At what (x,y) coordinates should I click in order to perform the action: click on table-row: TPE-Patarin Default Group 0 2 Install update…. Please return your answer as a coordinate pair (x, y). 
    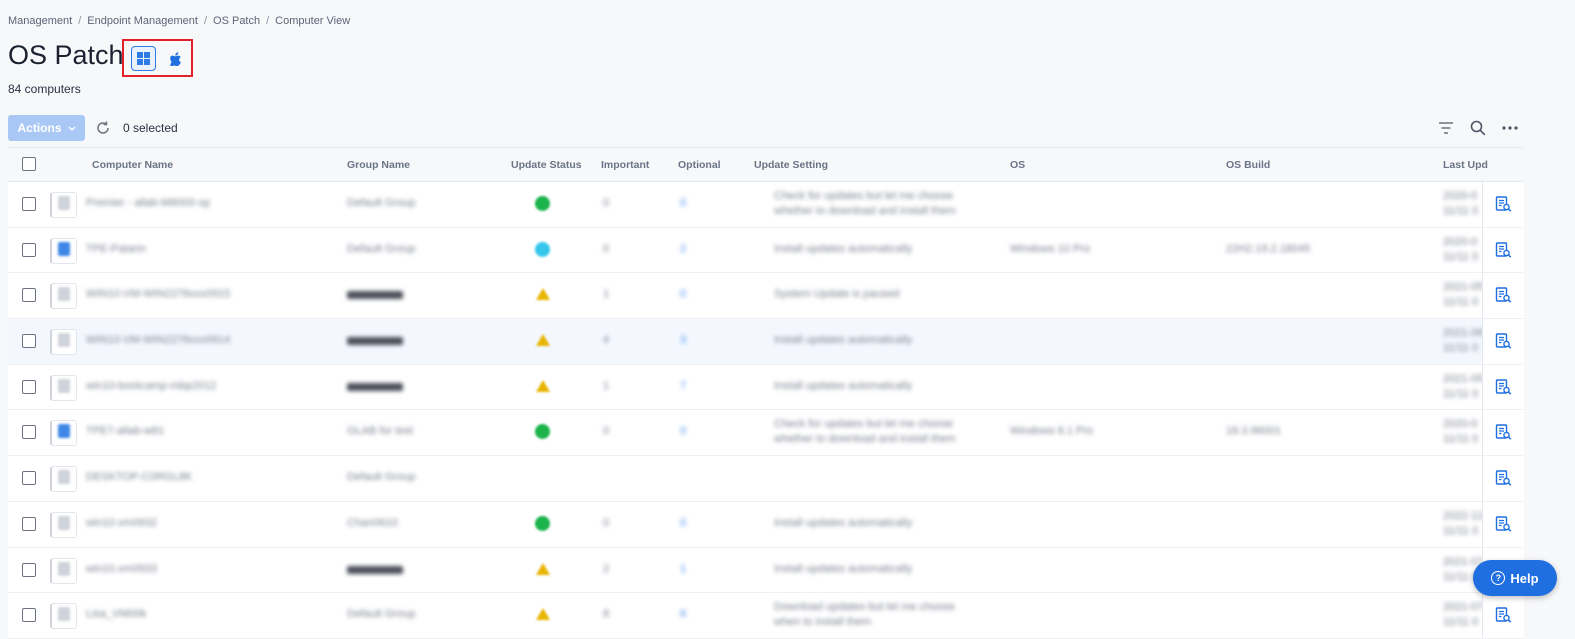
    Looking at the image, I should click on (766, 250).